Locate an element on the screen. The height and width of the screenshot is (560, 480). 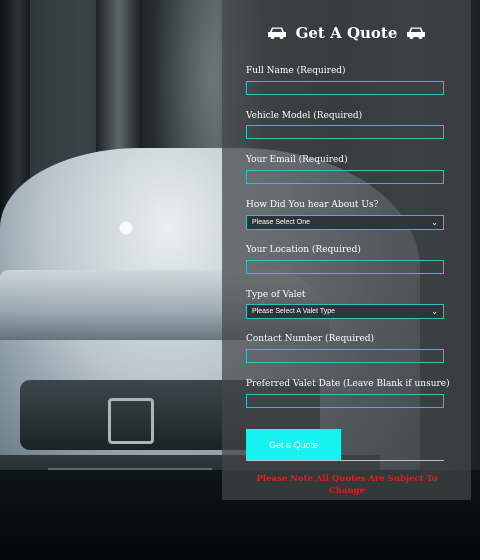
valet-type-select: Please Select A Valet Type ⌄ is located at coordinates (345, 311).